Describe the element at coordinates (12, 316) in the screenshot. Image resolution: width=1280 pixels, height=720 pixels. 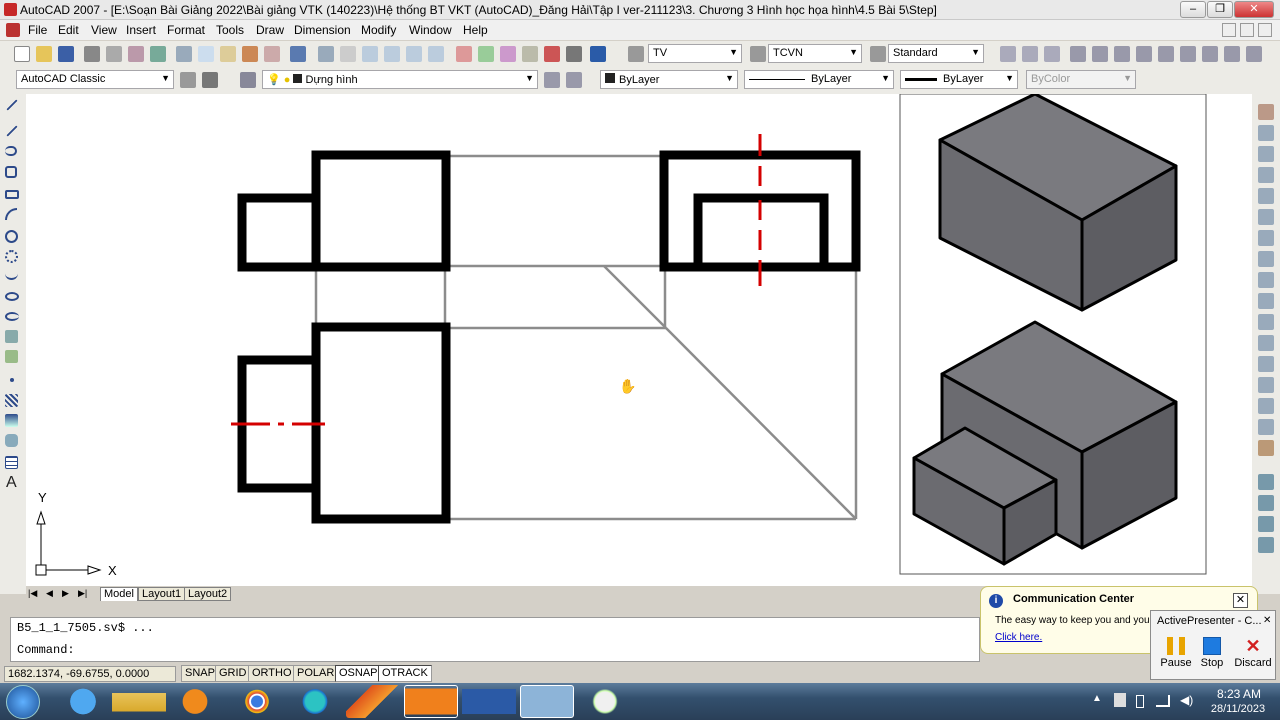
I see `ellipse-arc-icon` at that location.